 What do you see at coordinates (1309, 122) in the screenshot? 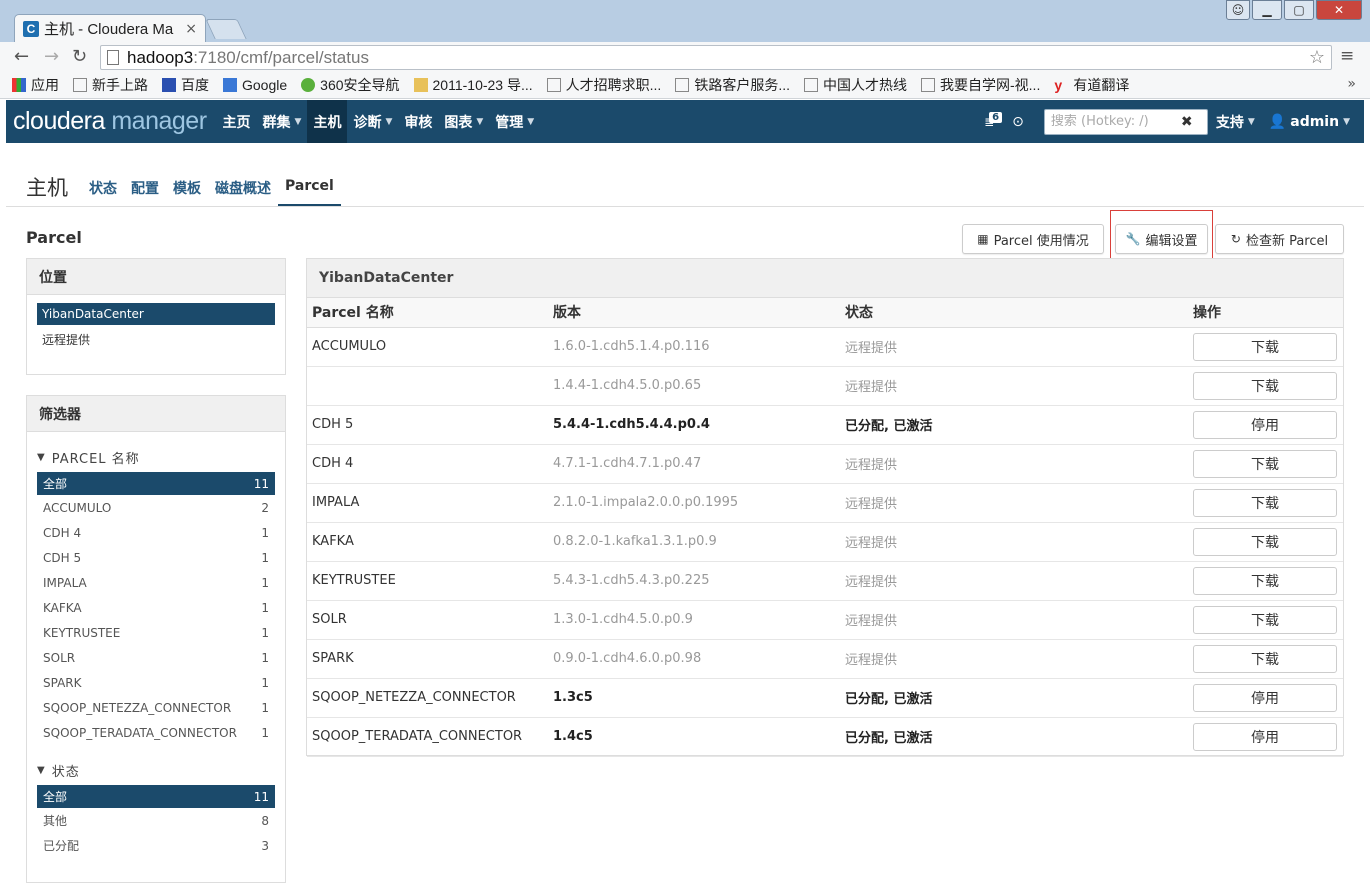
I see `user-menu: 👤 admin ▼` at bounding box center [1309, 122].